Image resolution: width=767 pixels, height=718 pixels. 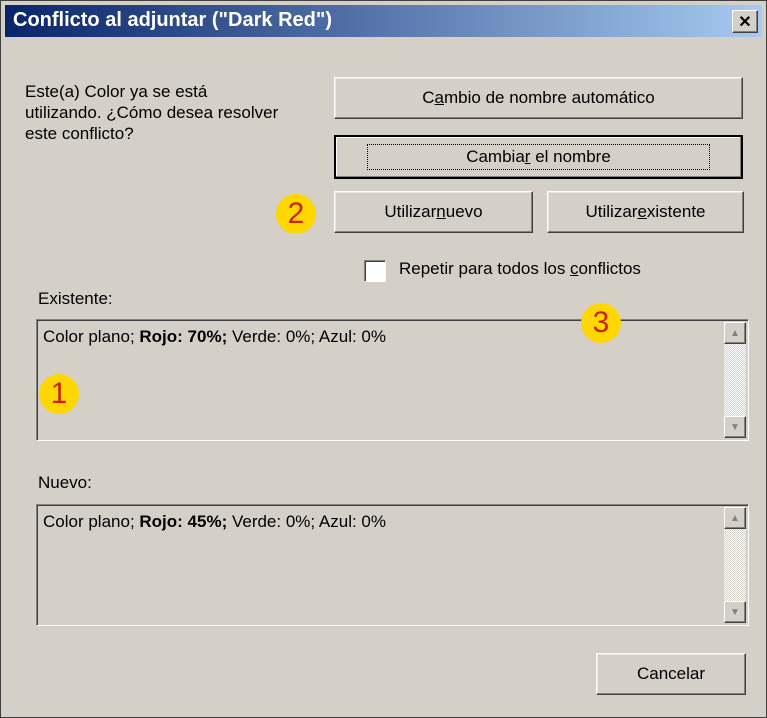 What do you see at coordinates (375, 271) in the screenshot?
I see `repeat-checkbox` at bounding box center [375, 271].